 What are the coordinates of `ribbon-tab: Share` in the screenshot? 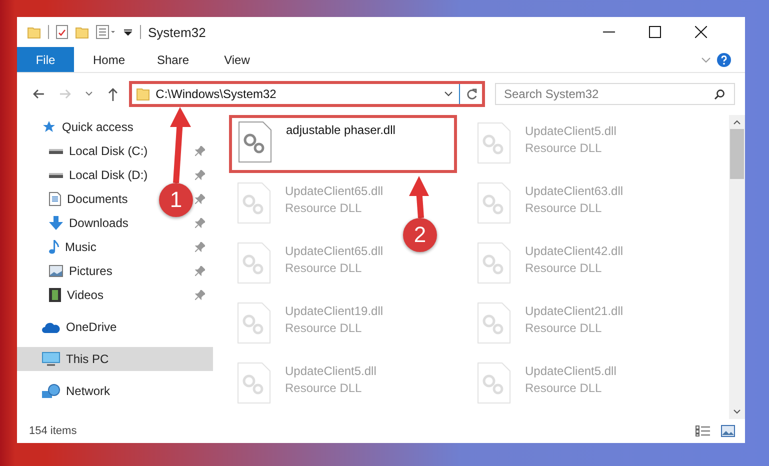 It's located at (173, 59).